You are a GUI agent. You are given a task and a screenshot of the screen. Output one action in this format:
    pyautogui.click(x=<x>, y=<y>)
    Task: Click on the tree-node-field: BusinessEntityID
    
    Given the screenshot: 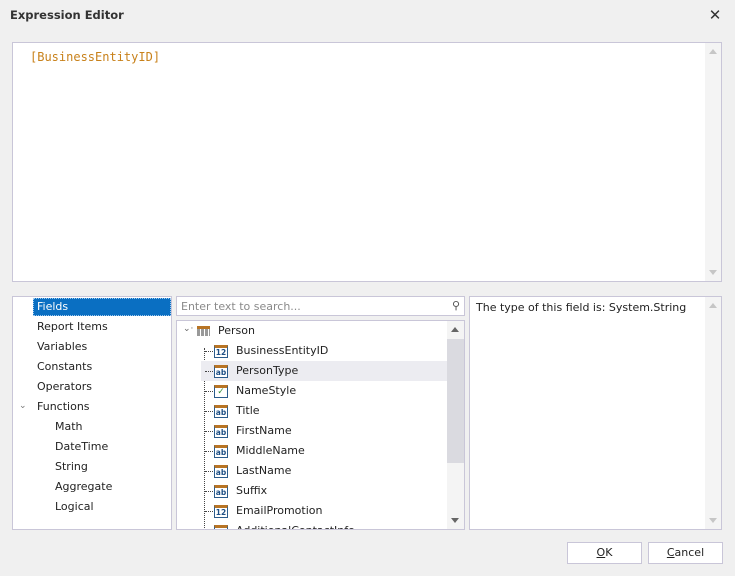 What is the action you would take?
    pyautogui.click(x=282, y=351)
    